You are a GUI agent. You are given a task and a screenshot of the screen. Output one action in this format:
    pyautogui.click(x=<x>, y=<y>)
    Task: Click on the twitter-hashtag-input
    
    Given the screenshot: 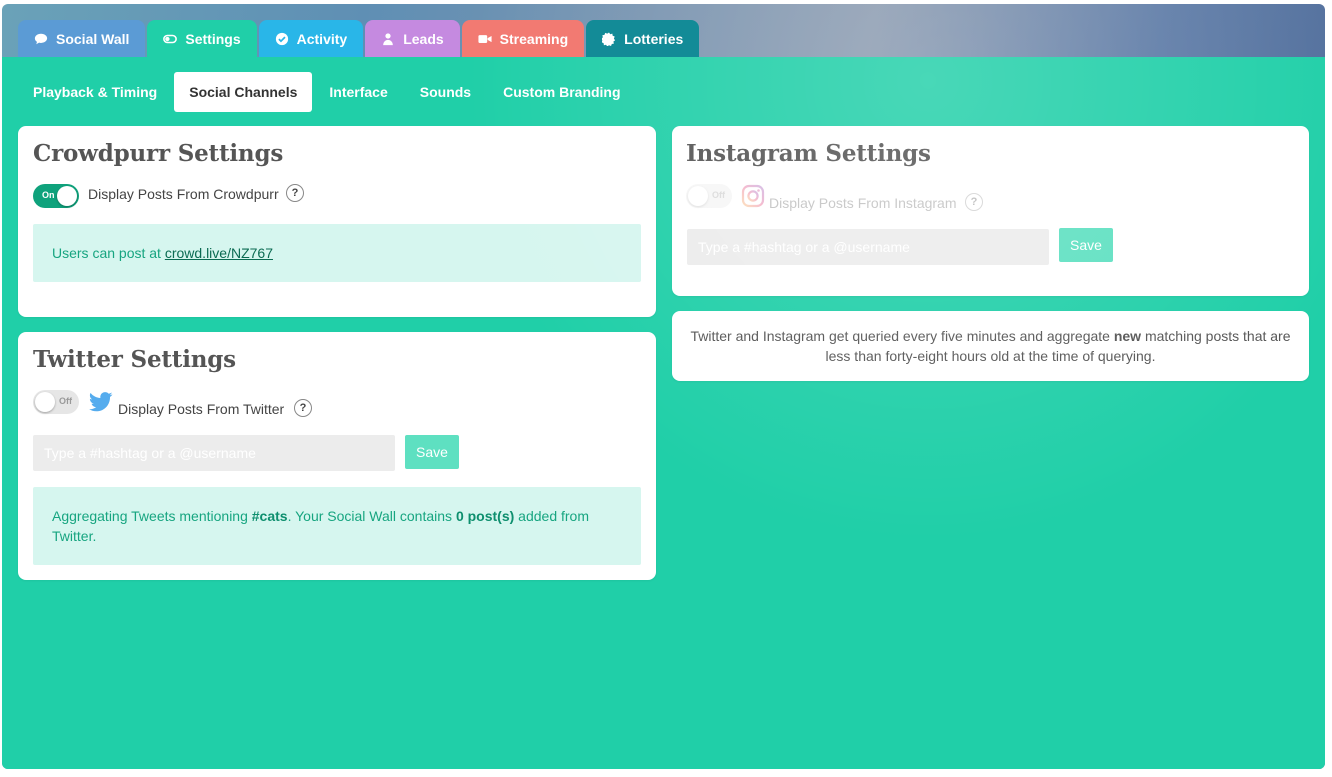 What is the action you would take?
    pyautogui.click(x=214, y=453)
    